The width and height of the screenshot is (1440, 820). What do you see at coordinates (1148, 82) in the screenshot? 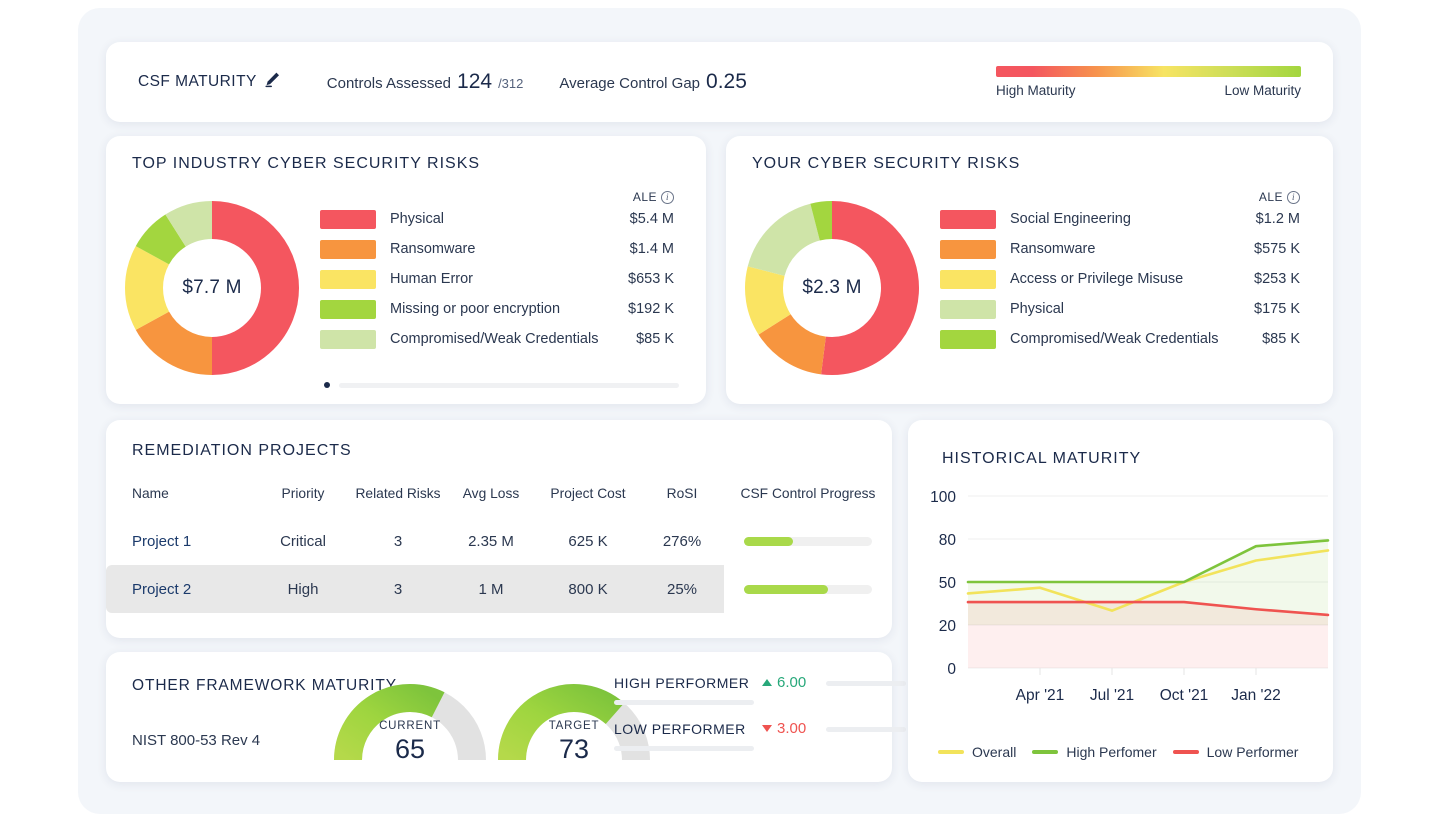
I see `maturity-gradient-legend: High Maturity Low Maturity` at bounding box center [1148, 82].